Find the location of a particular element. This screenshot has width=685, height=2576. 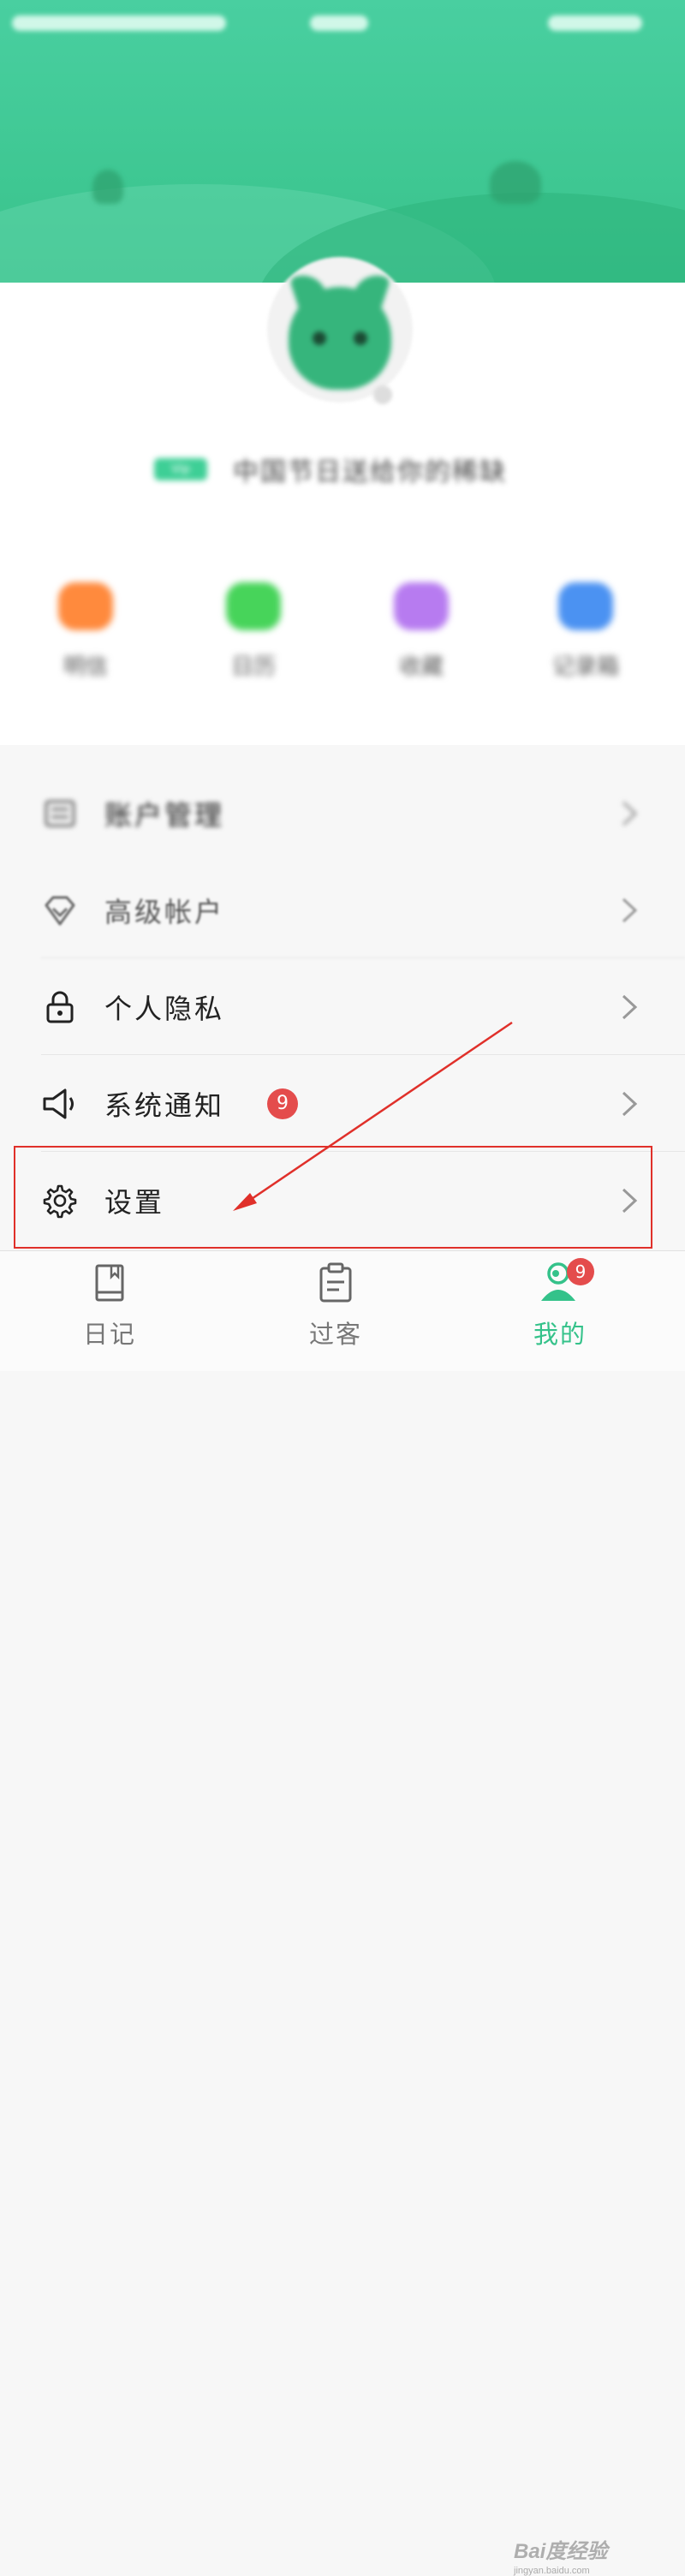

quick-action-2: 收藏 is located at coordinates (421, 631).